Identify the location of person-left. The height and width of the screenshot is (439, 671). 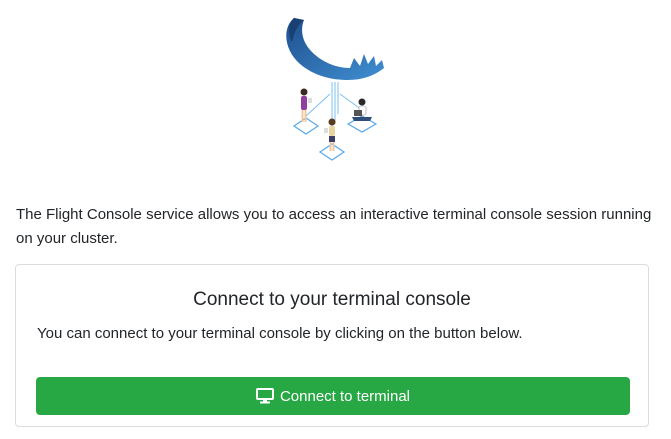
(306, 105).